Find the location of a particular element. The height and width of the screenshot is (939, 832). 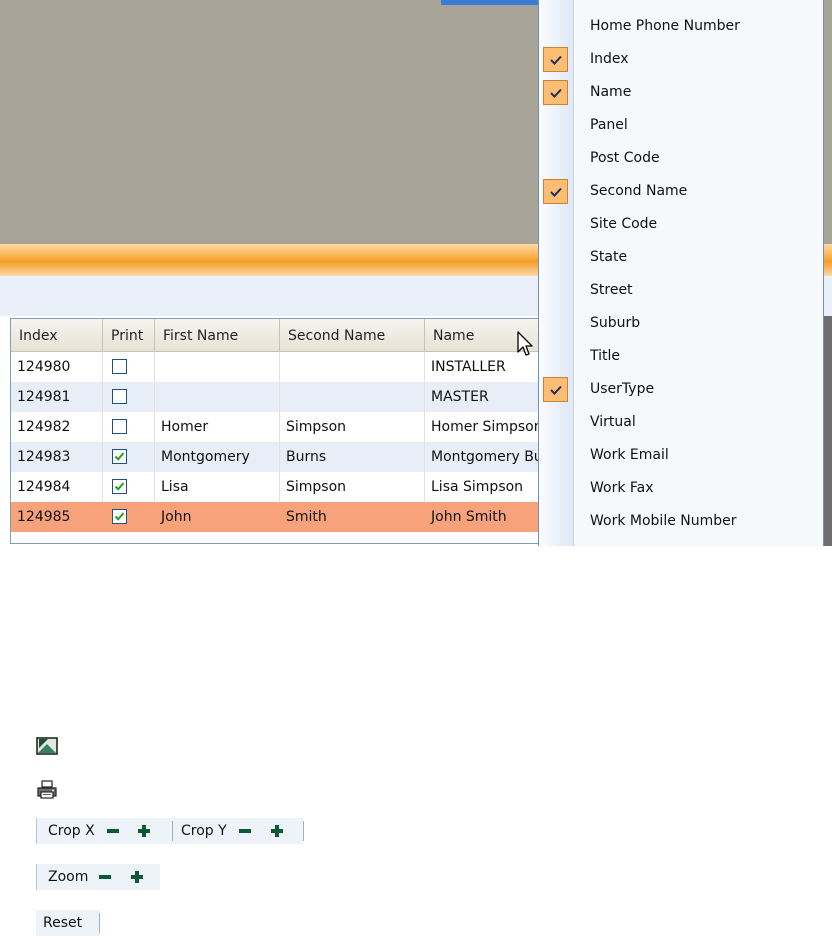

cell-first-name: John is located at coordinates (217, 517).